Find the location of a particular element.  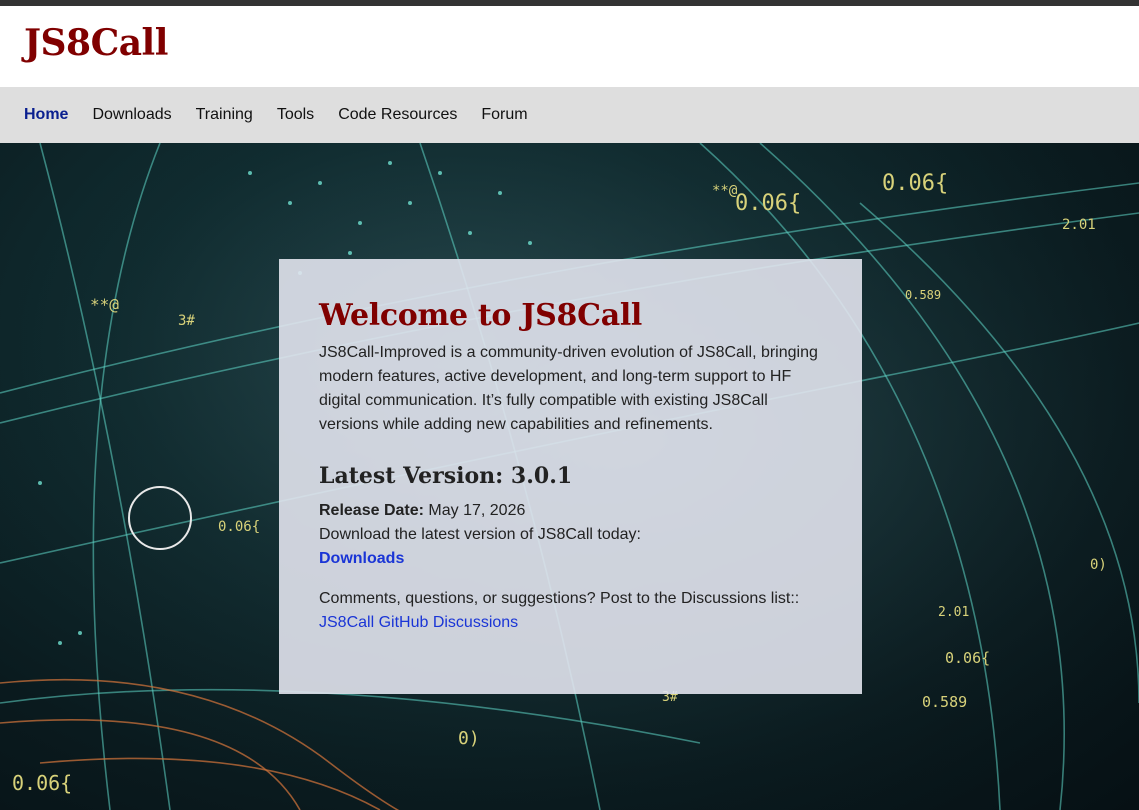

site-header: JS8Call is located at coordinates (569, 46).